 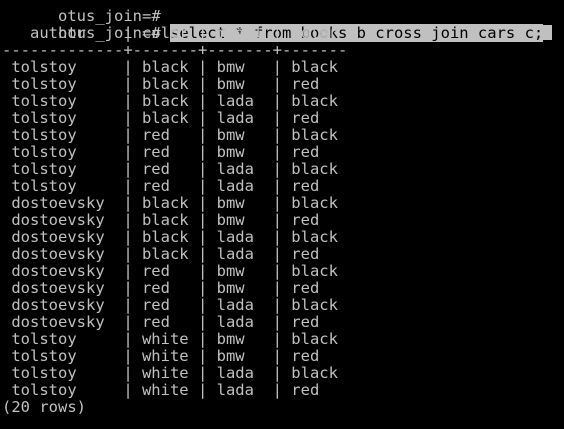 What do you see at coordinates (170, 271) in the screenshot?
I see `table-row: dostoevsky | red | bmw | black` at bounding box center [170, 271].